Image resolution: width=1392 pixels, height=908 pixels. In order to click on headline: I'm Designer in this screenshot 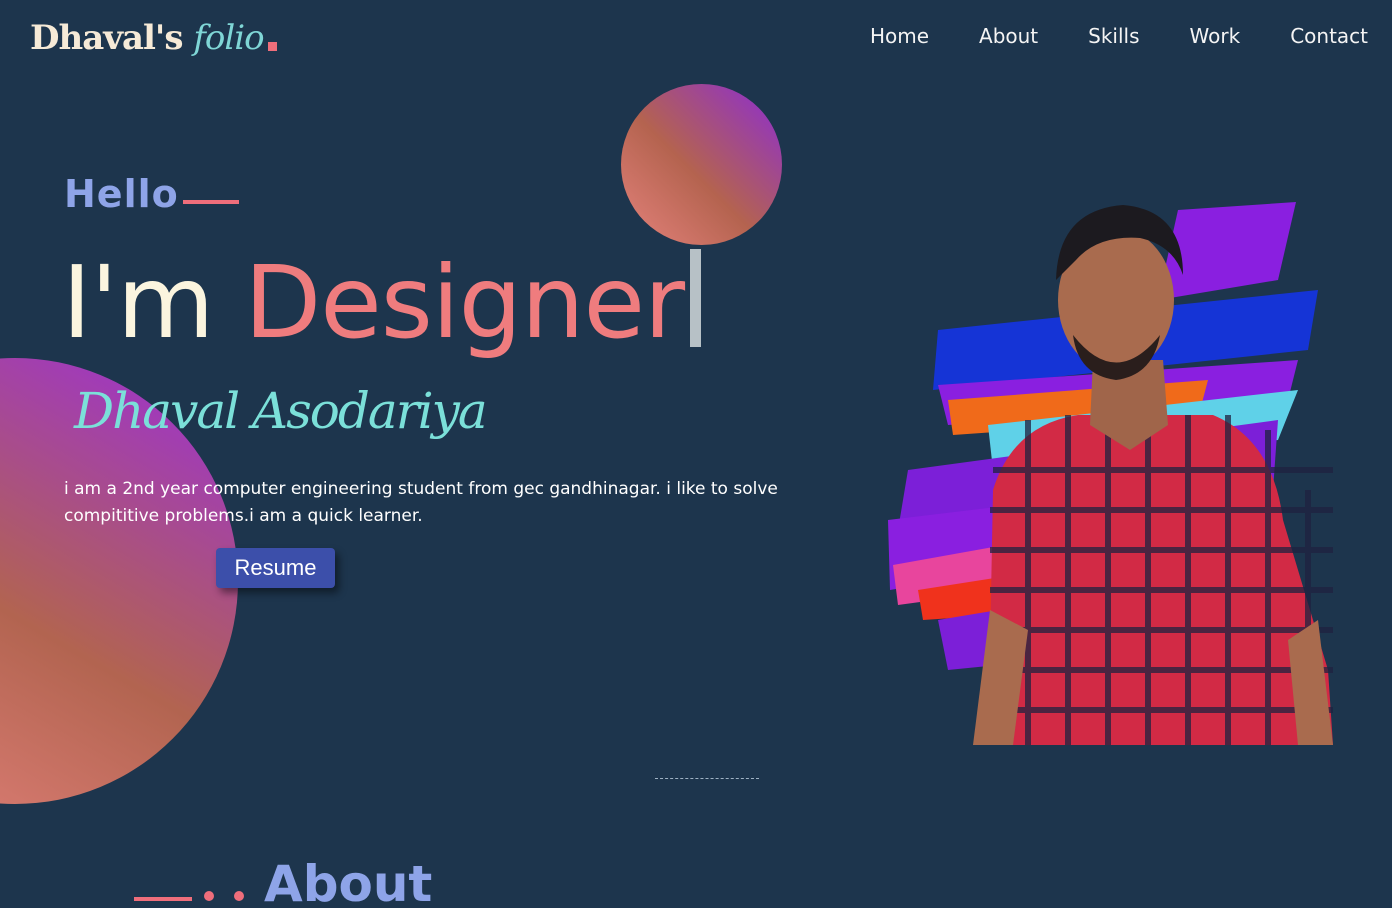, I will do `click(382, 303)`.